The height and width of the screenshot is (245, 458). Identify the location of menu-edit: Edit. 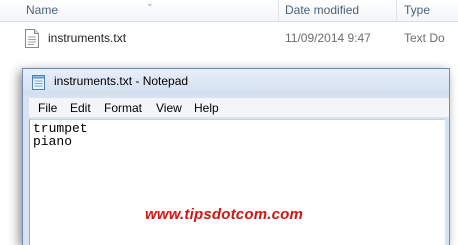
(80, 108).